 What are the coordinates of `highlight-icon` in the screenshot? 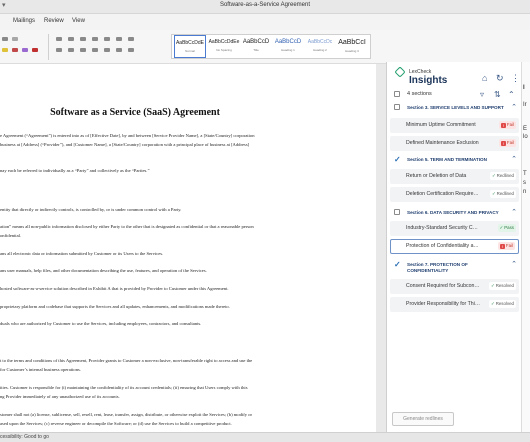 It's located at (5, 50).